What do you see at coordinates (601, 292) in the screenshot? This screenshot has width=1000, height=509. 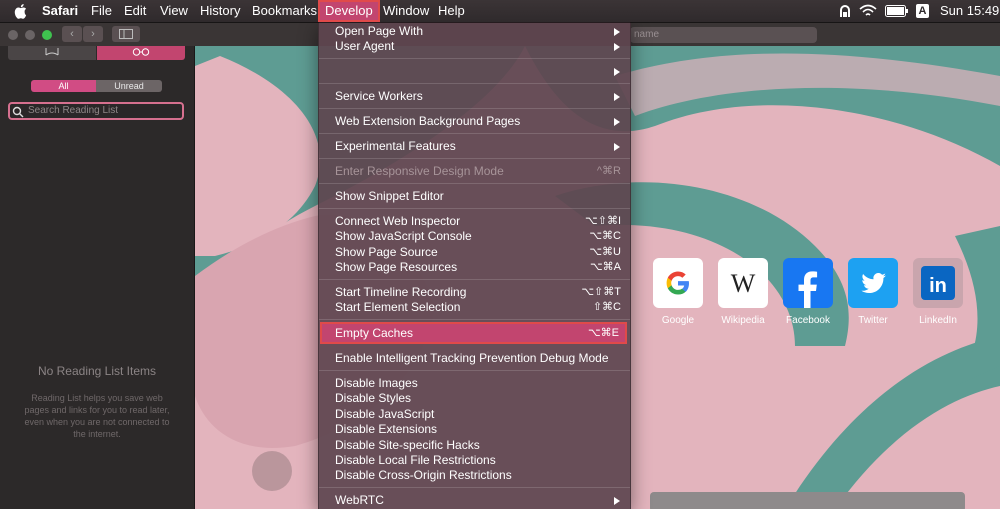 I see `menu-item-shortcut: ⌥⇧⌘T` at bounding box center [601, 292].